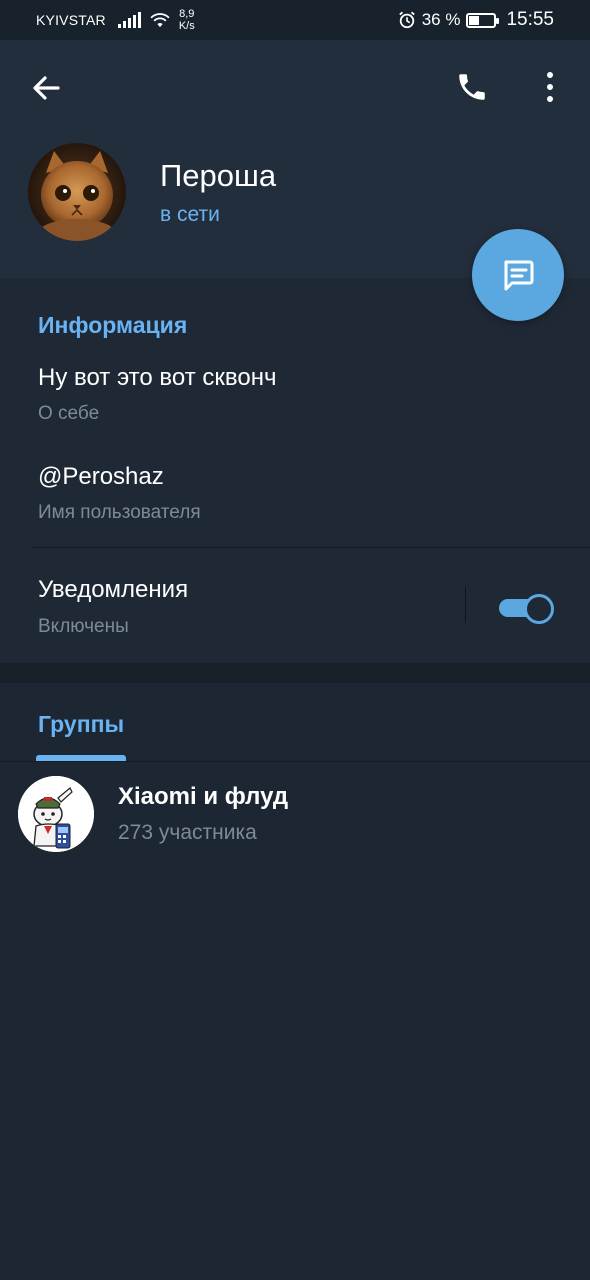  Describe the element at coordinates (113, 589) in the screenshot. I see `notifications-title: Уведомления` at that location.